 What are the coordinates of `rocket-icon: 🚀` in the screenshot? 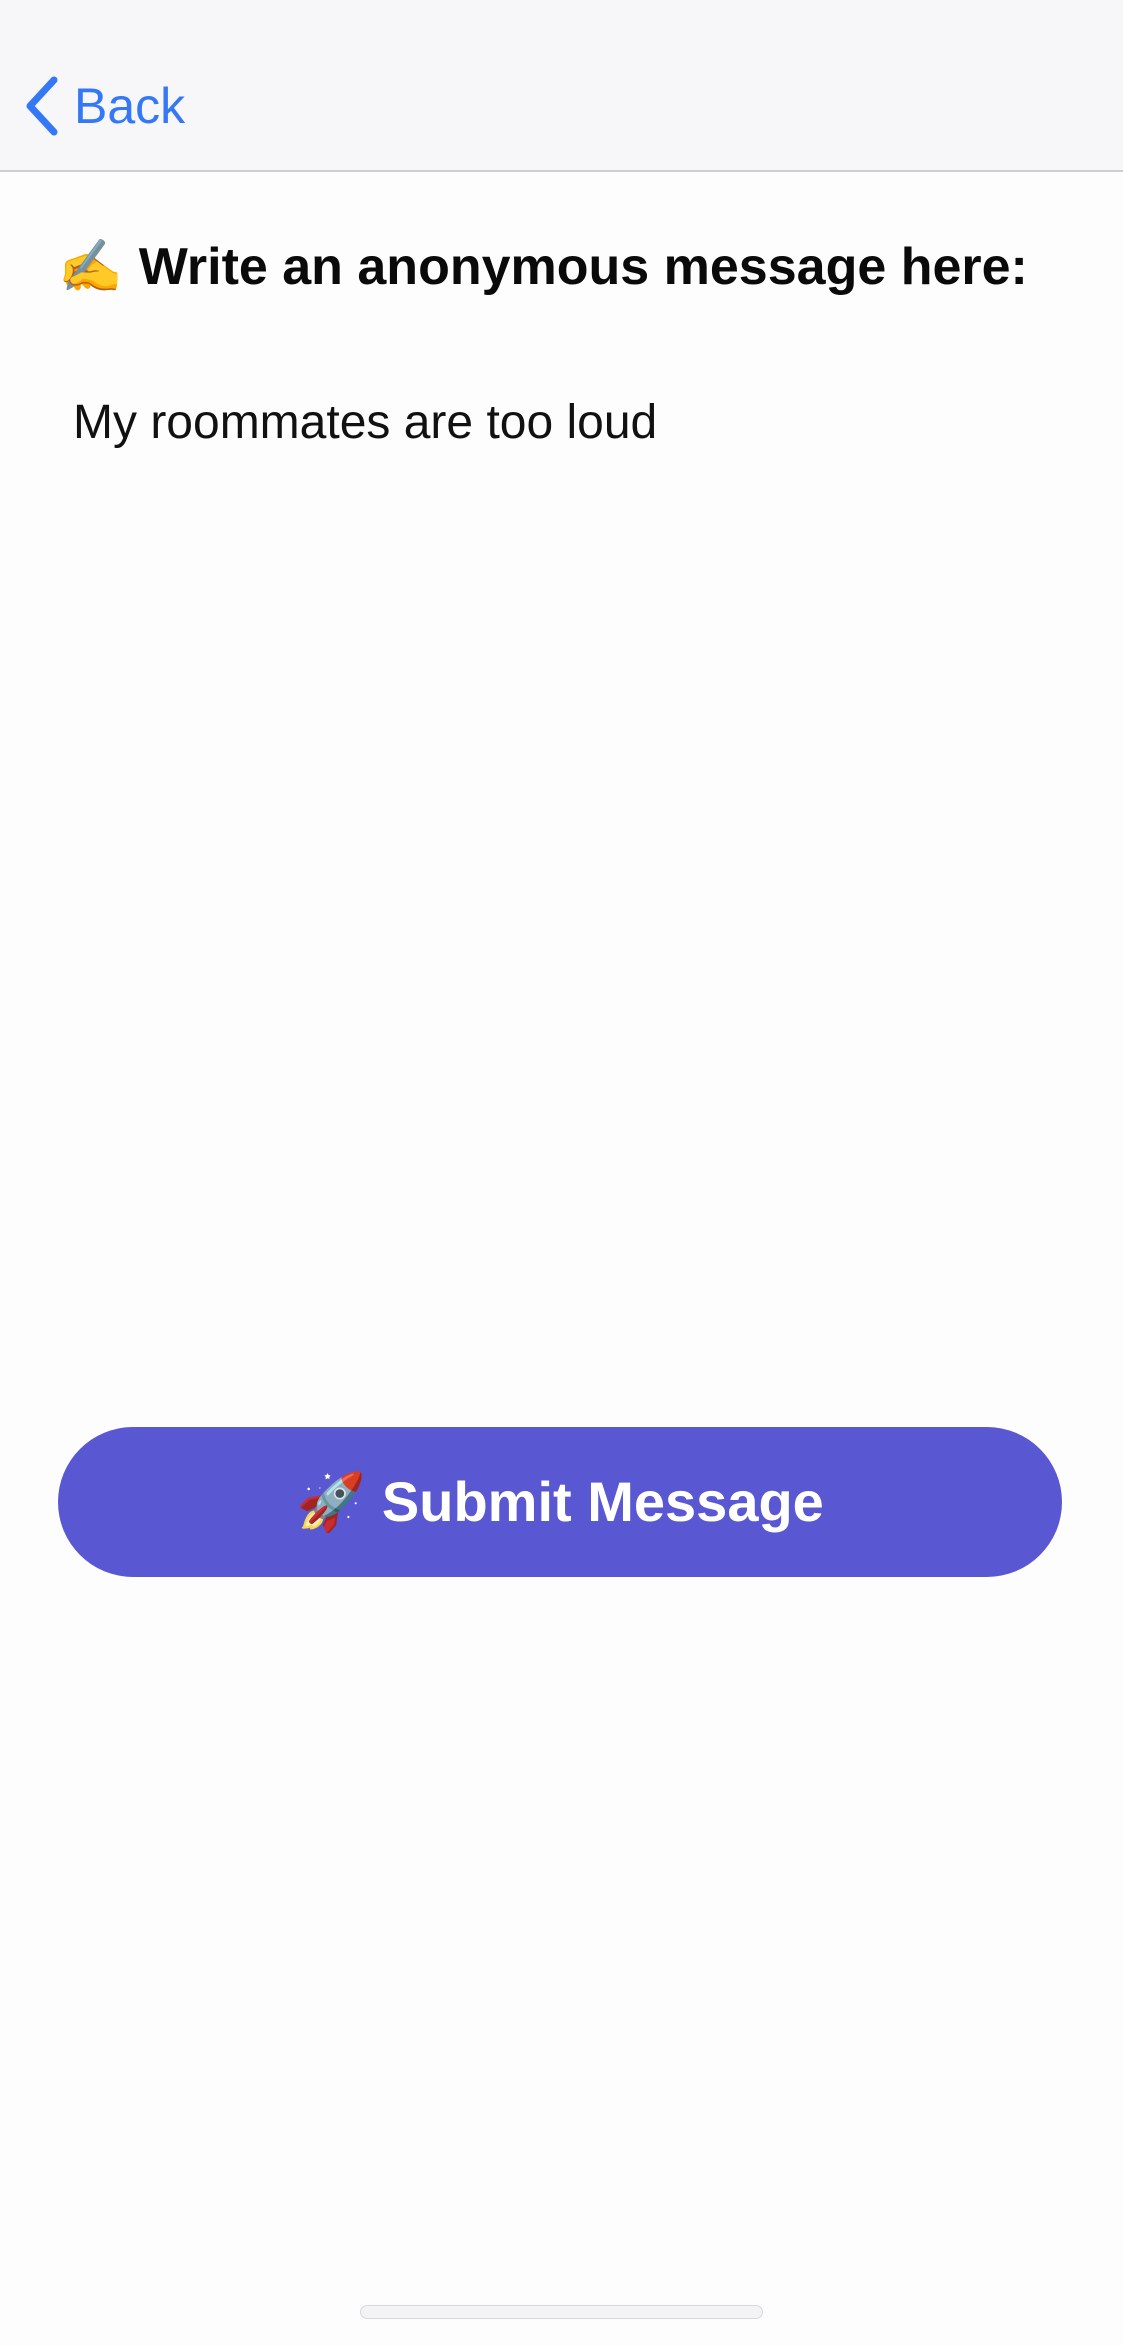 It's located at (331, 1501).